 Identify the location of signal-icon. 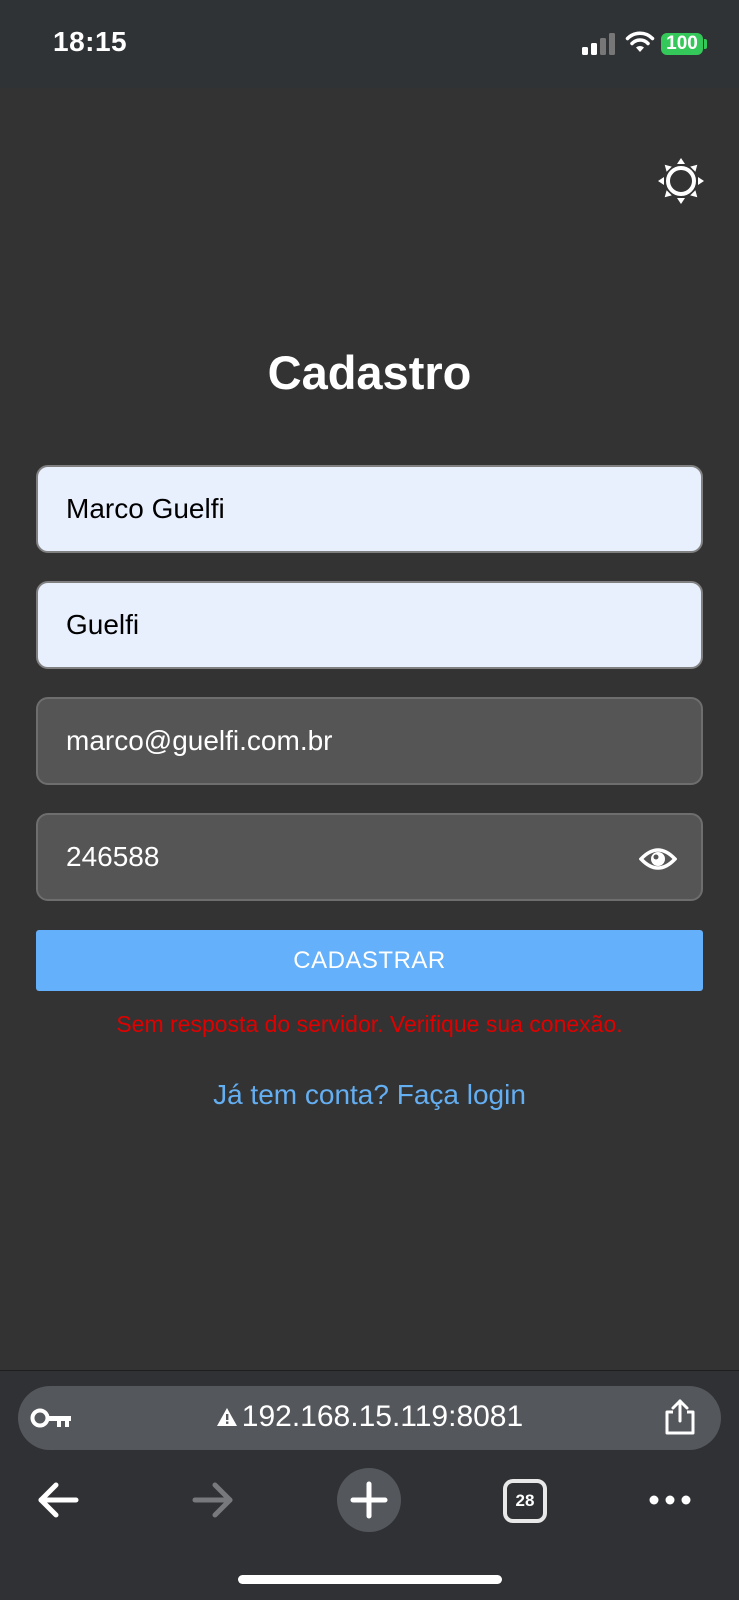
(598, 44).